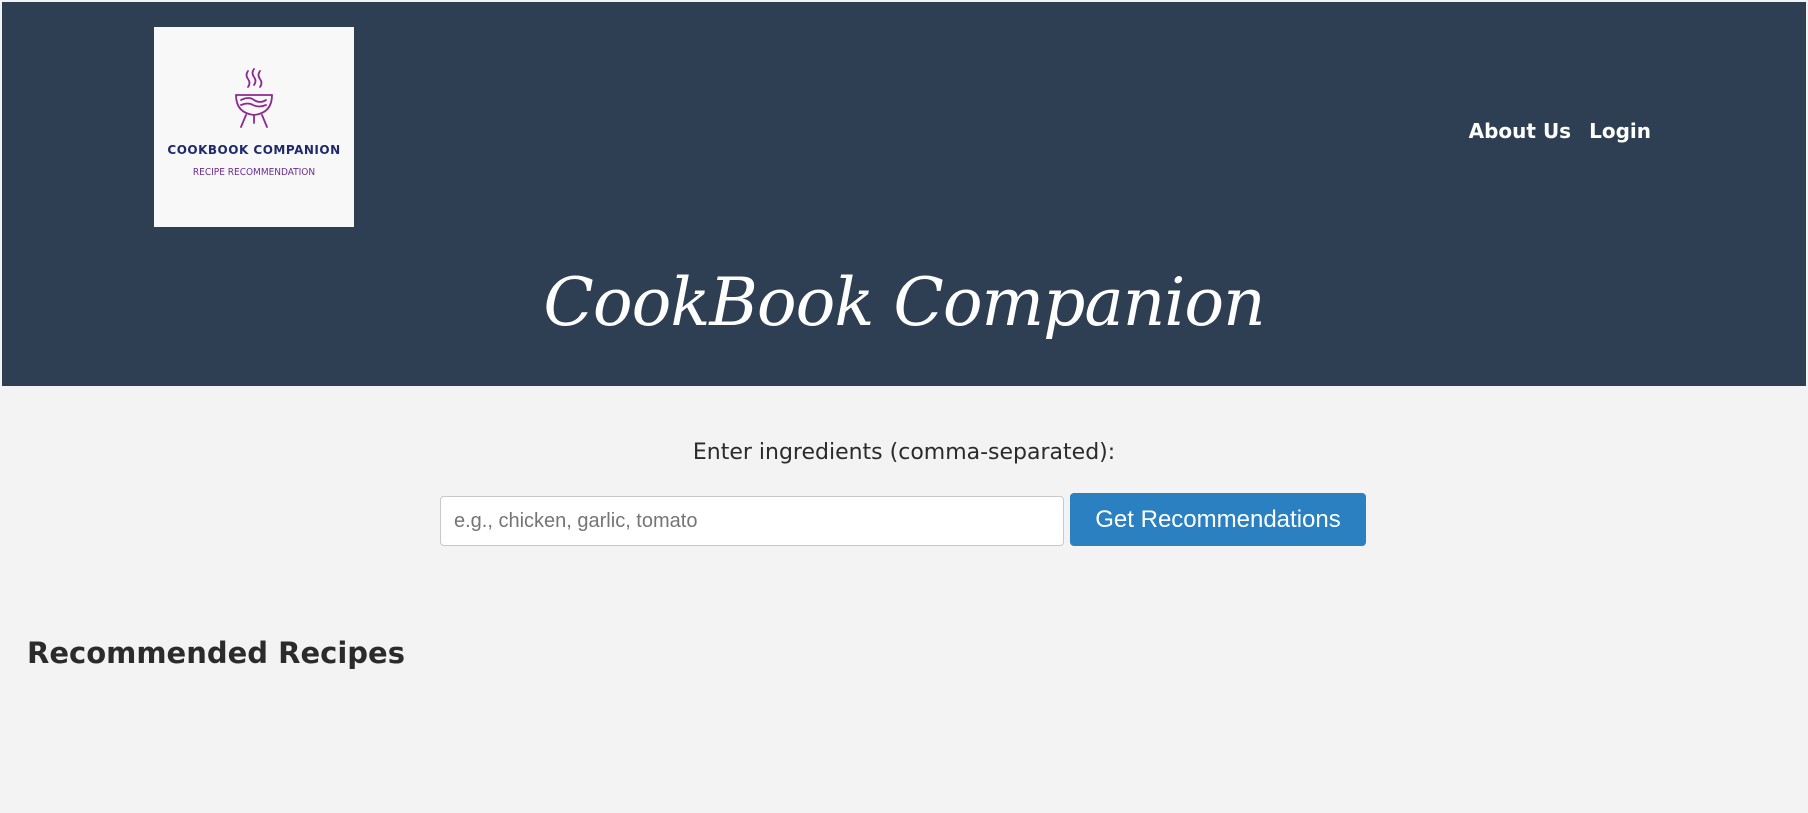 This screenshot has height=813, width=1808. What do you see at coordinates (904, 452) in the screenshot?
I see `ingredients-label: Enter ingredients (comma-separated):` at bounding box center [904, 452].